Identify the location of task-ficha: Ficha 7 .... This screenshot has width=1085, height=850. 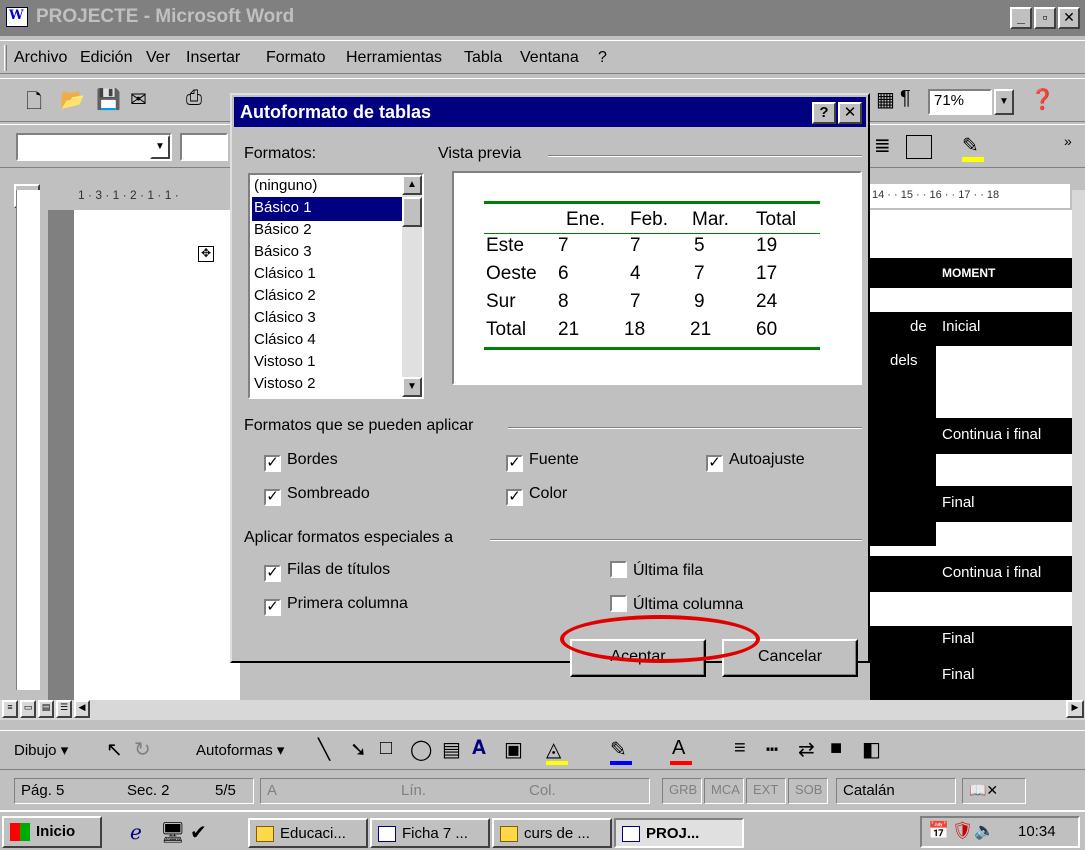
(430, 833).